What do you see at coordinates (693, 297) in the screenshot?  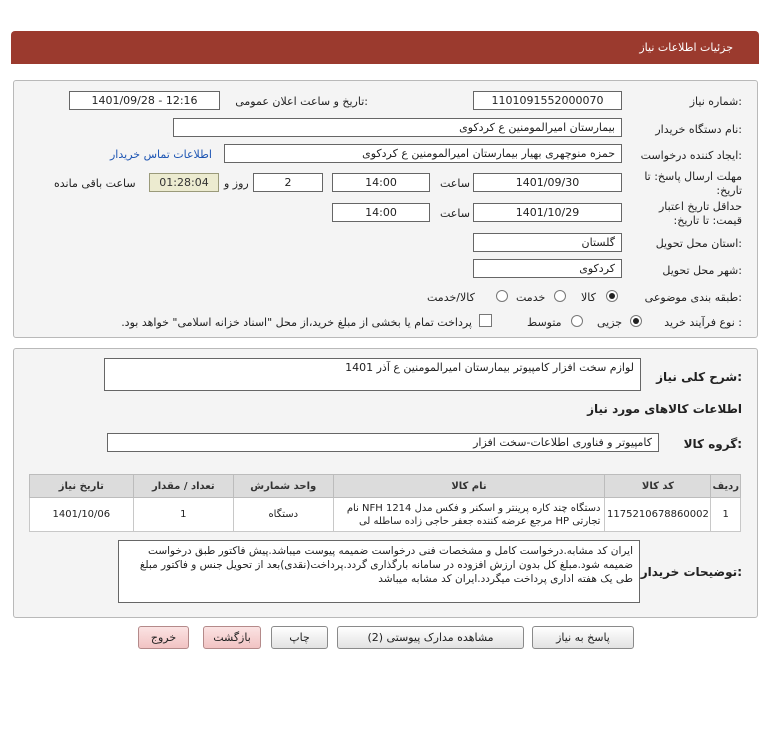 I see `category-label: طبقه بندی موضوعی:` at bounding box center [693, 297].